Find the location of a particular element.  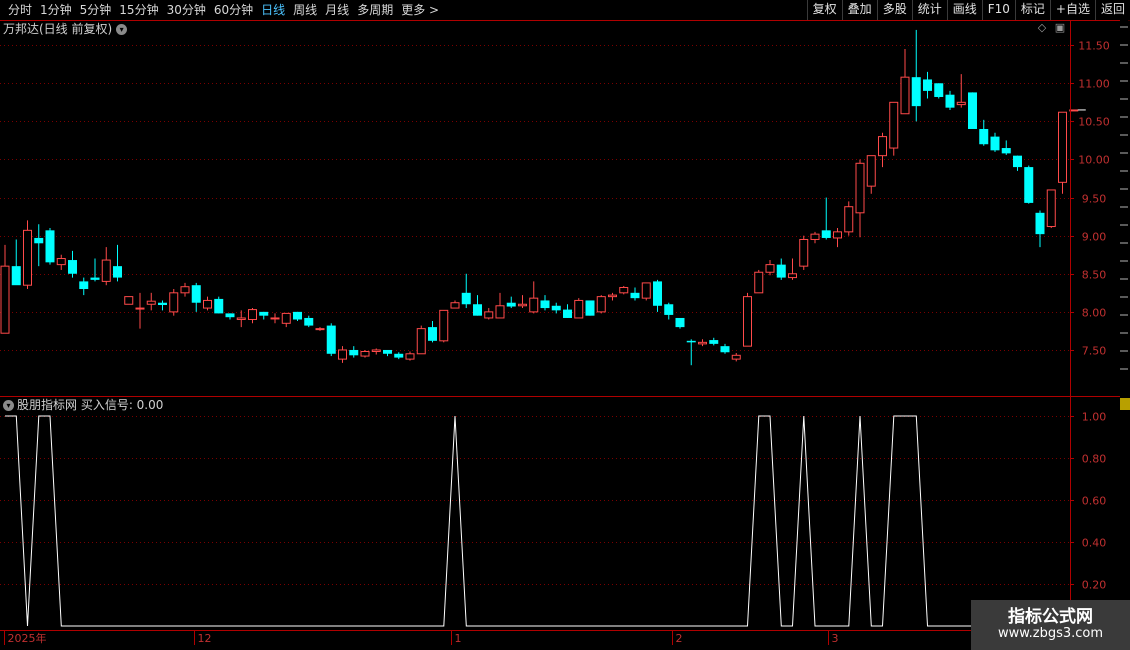

indicator-axis-label: 0.60 is located at coordinates (1094, 501).